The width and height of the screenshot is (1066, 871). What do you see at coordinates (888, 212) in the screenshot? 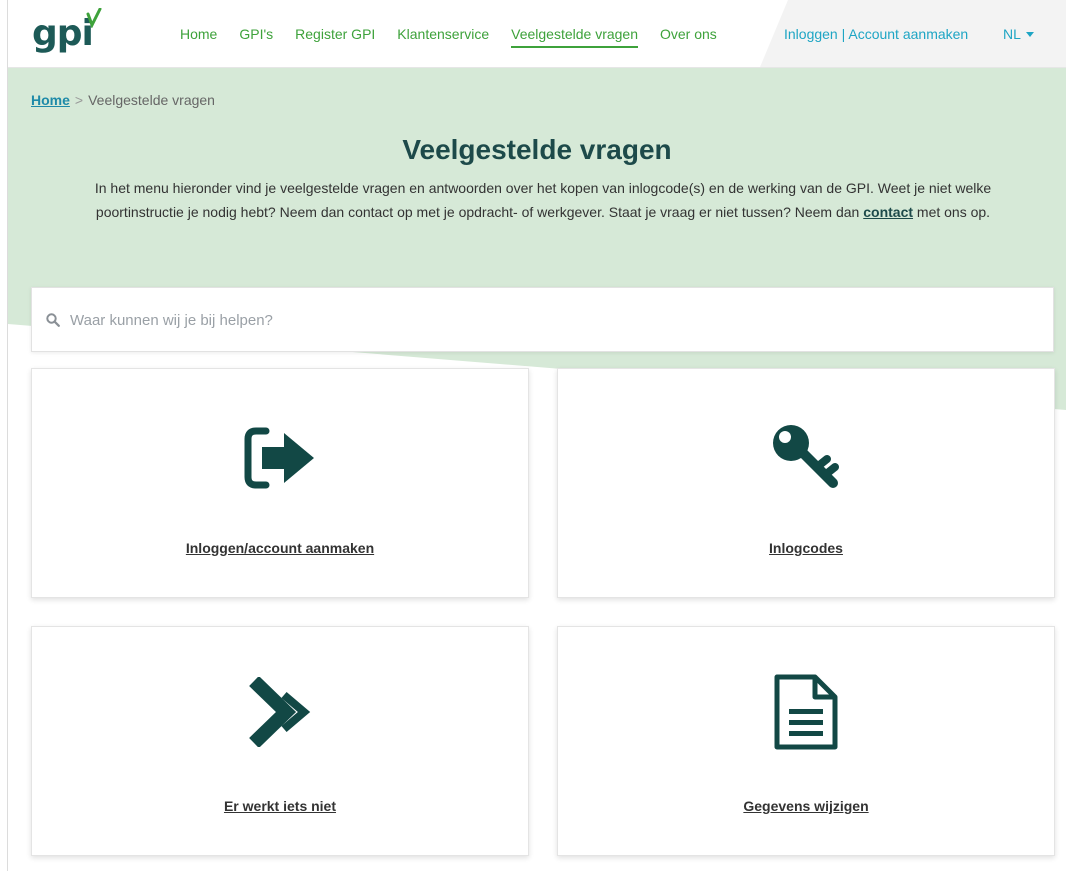
I see `contact-link: contact` at bounding box center [888, 212].